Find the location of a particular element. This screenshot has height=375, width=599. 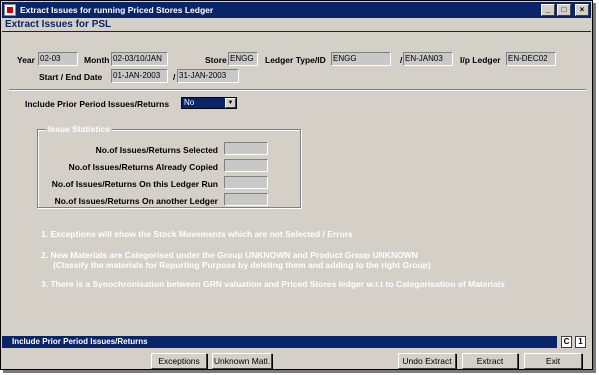

ledger-type-field: ENGG is located at coordinates (361, 59).